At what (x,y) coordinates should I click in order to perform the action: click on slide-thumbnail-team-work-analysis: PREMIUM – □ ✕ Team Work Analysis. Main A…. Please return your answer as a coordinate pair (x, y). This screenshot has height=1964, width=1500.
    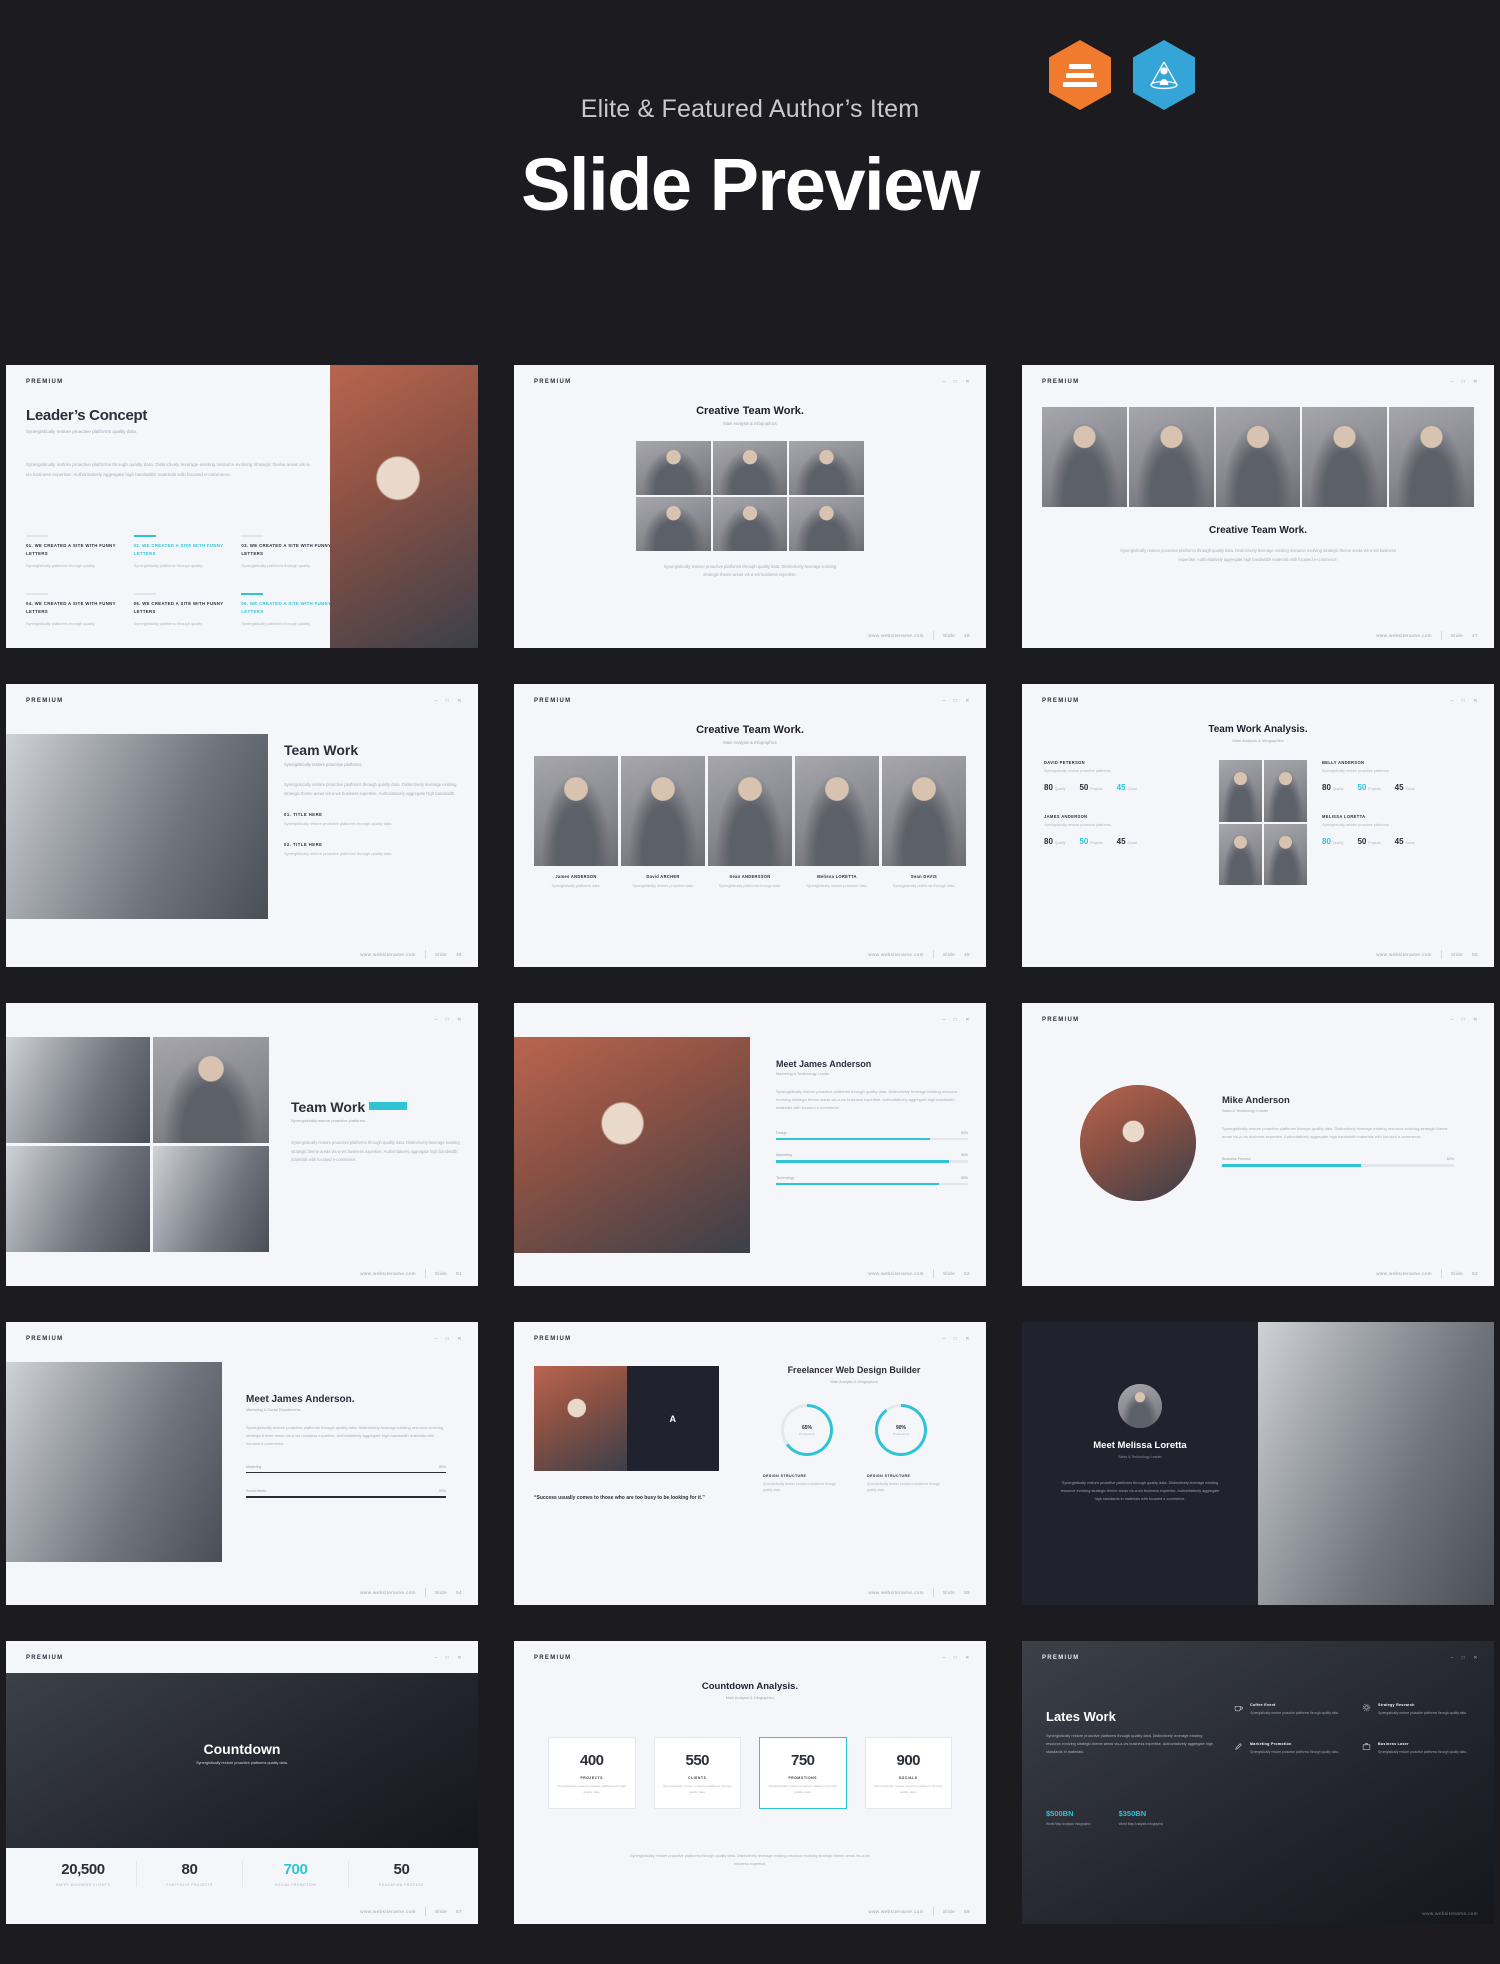
    Looking at the image, I should click on (1258, 825).